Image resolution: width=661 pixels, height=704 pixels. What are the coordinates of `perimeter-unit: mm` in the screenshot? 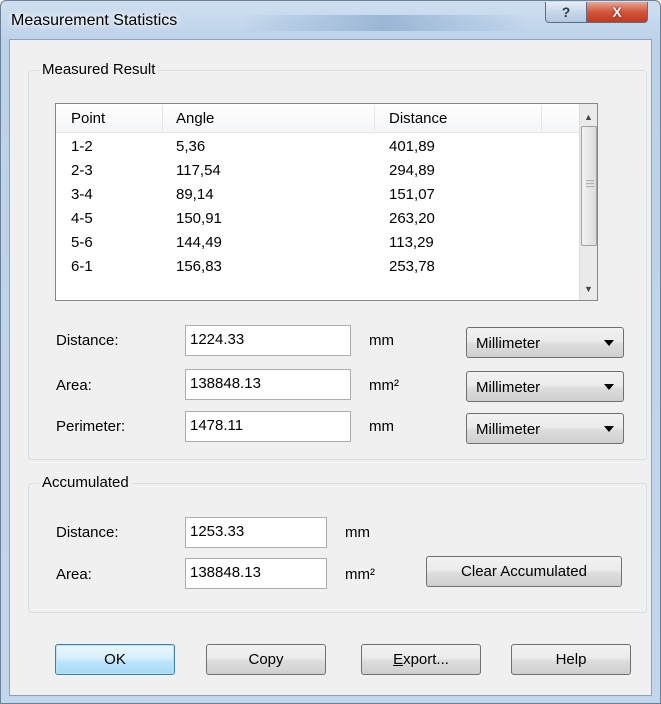 It's located at (381, 426).